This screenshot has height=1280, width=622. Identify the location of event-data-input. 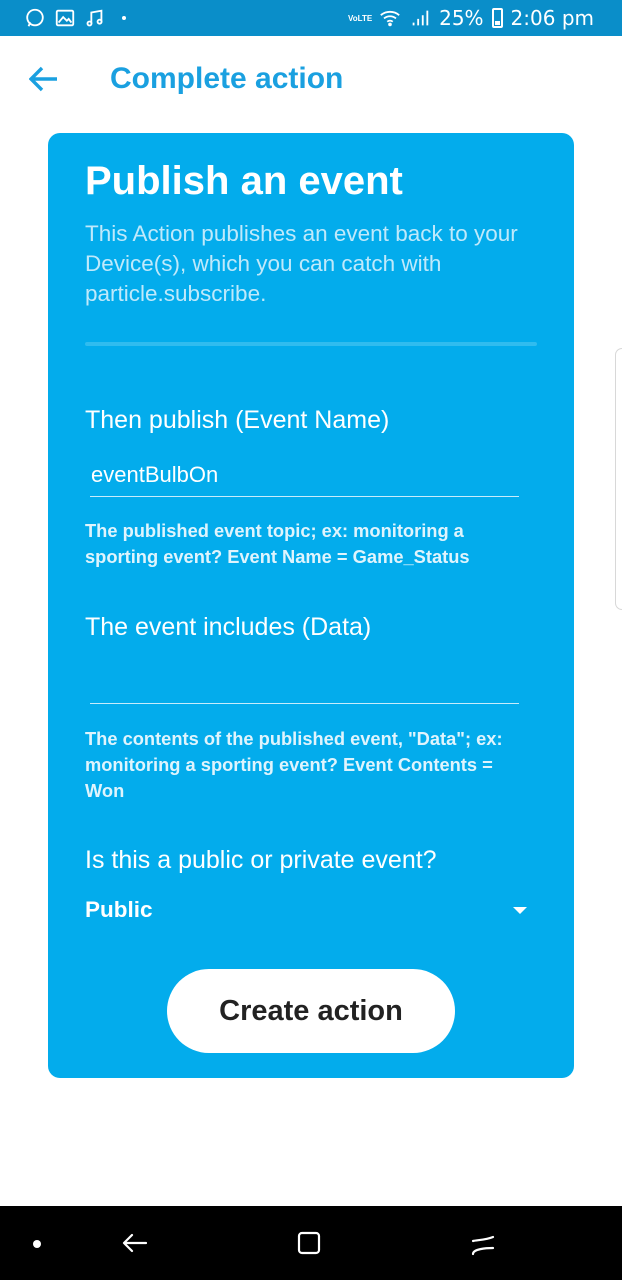
(304, 685).